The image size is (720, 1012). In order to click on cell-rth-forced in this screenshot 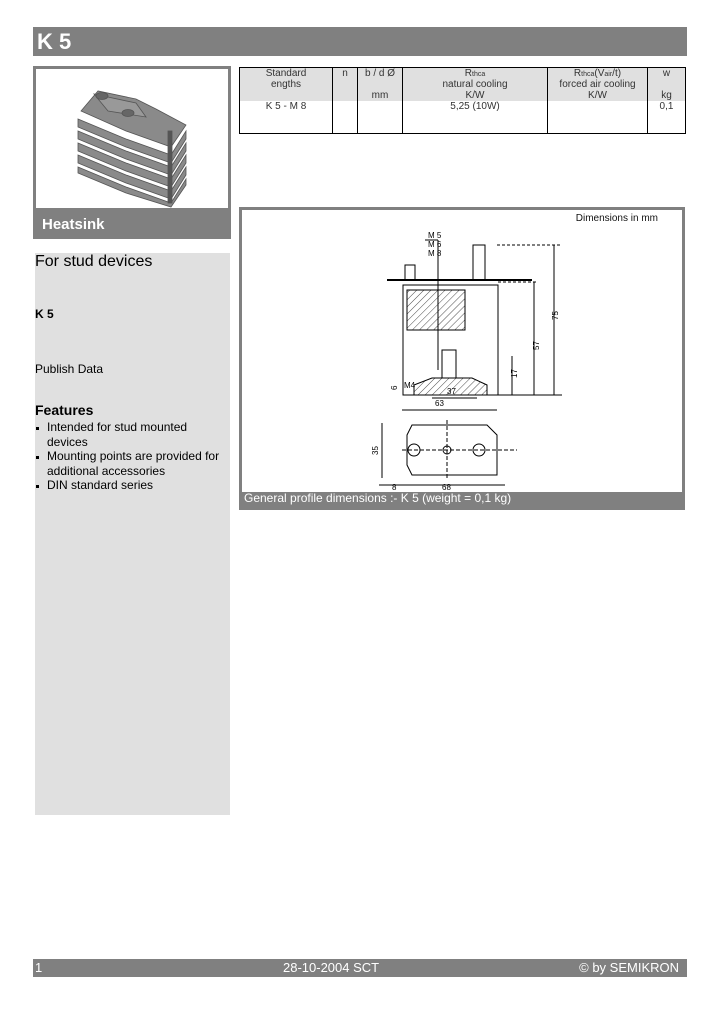, I will do `click(597, 117)`.